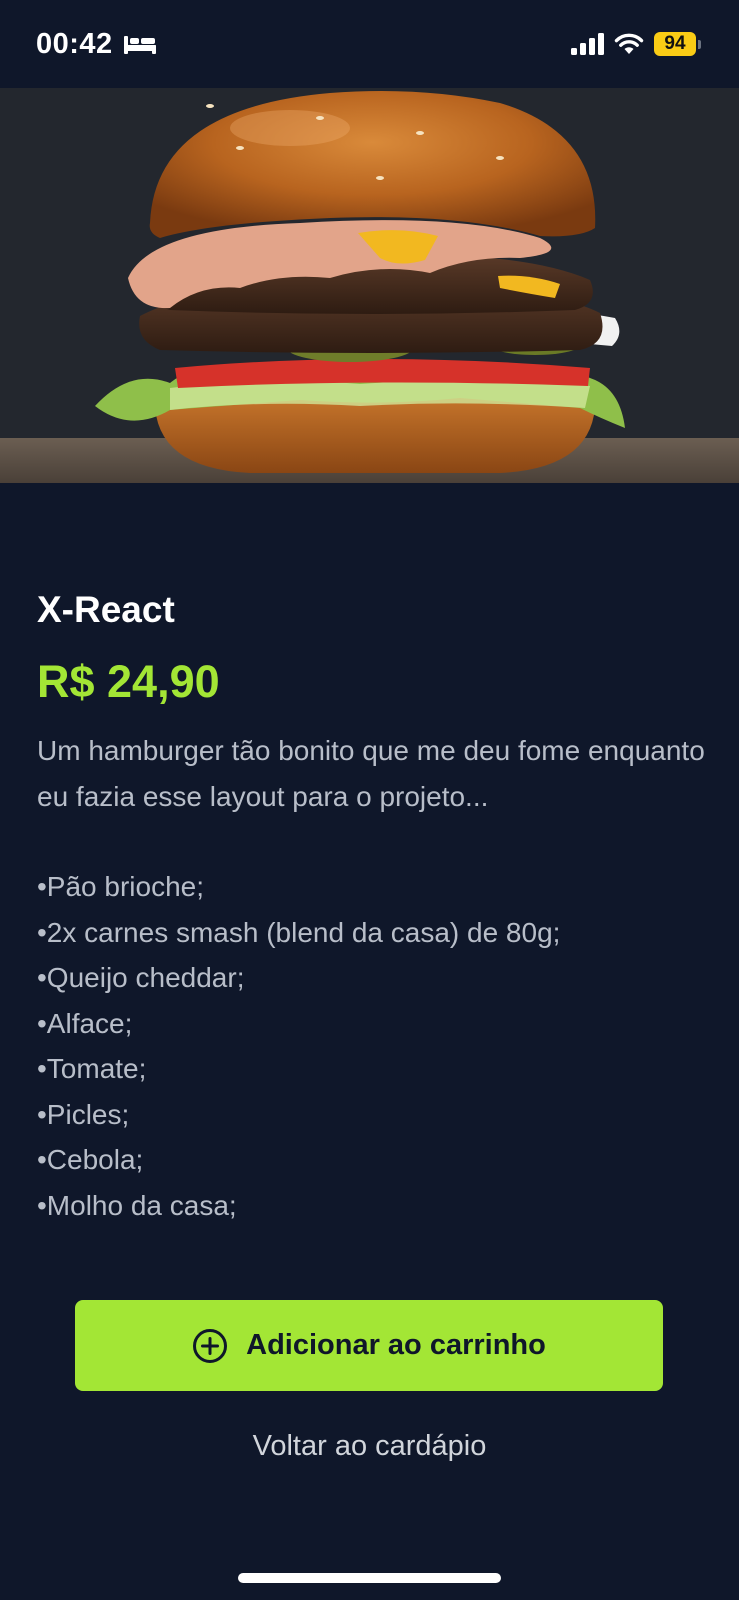  I want to click on product-price: R$ 24,90, so click(128, 681).